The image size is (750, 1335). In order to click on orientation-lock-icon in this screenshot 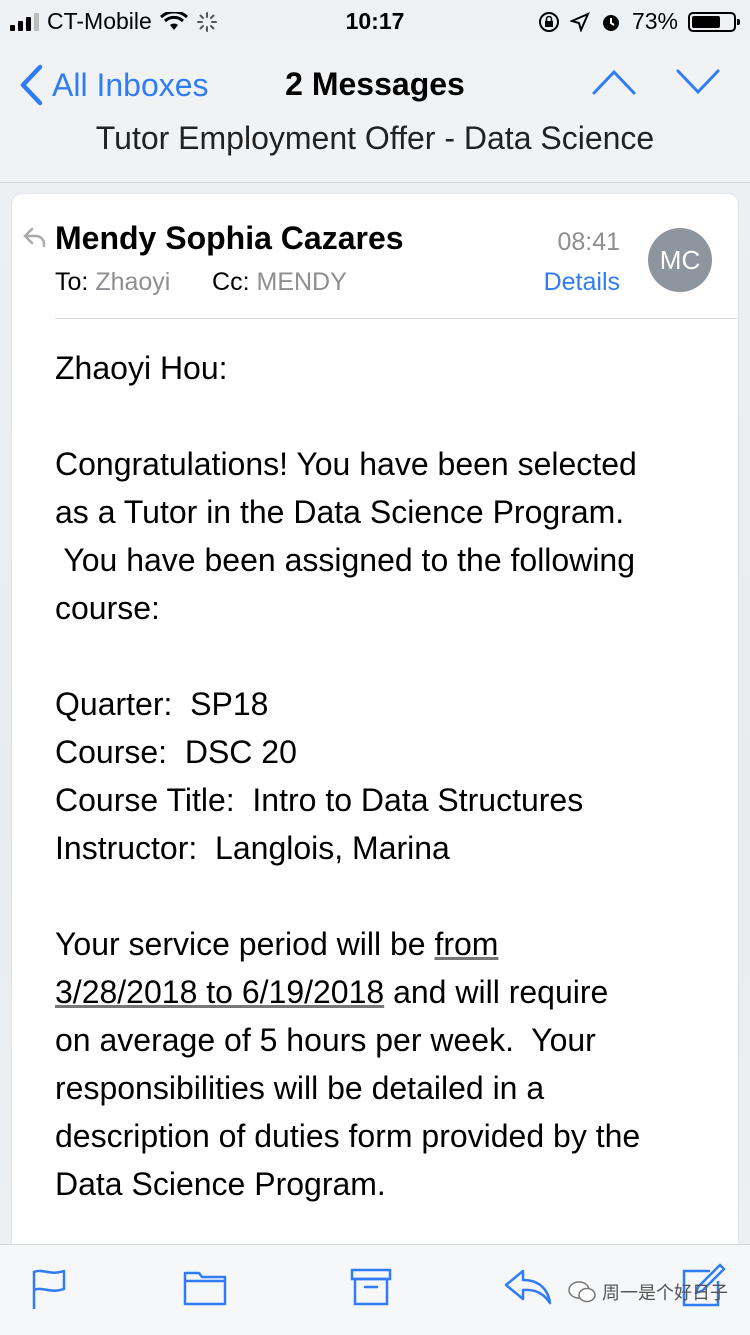, I will do `click(548, 21)`.